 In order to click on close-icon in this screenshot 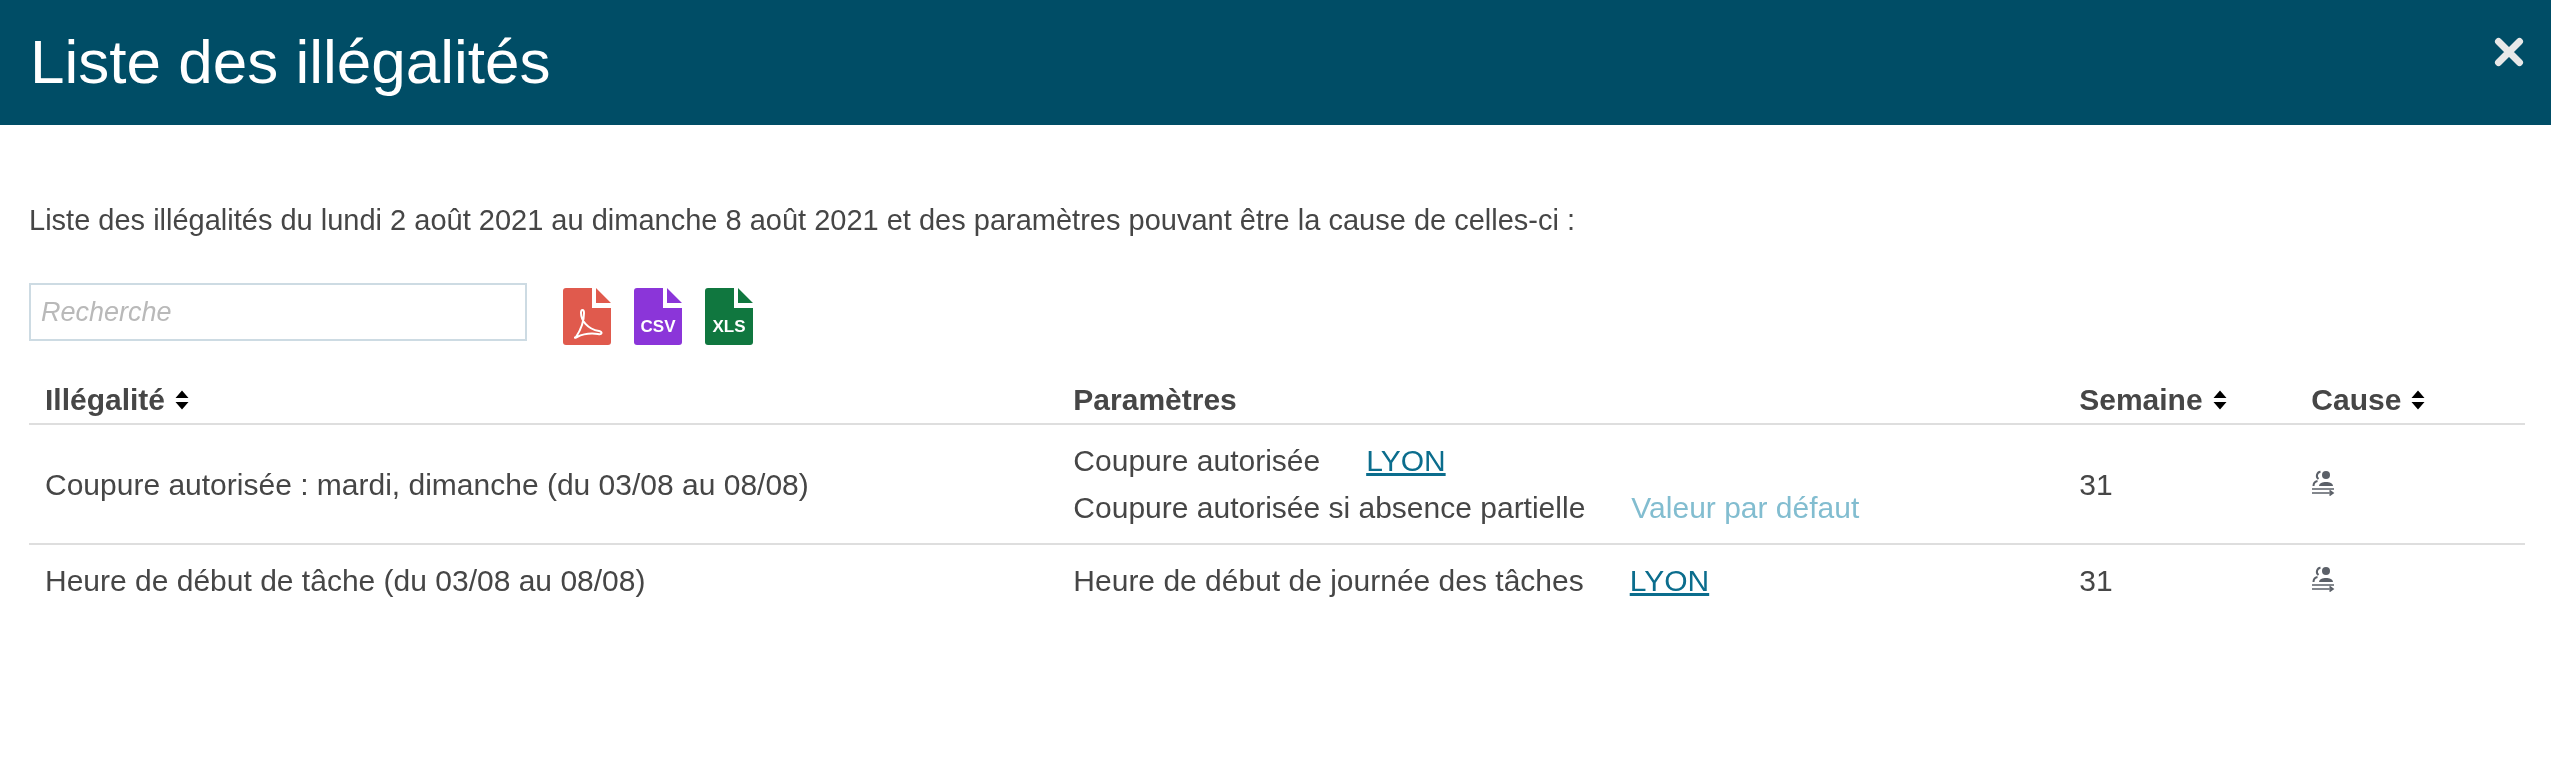, I will do `click(2509, 52)`.